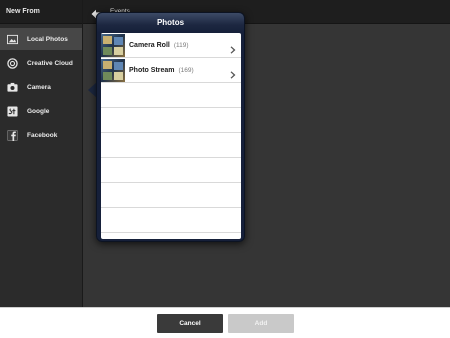 The image size is (450, 338). I want to click on popover-title: Photos, so click(170, 22).